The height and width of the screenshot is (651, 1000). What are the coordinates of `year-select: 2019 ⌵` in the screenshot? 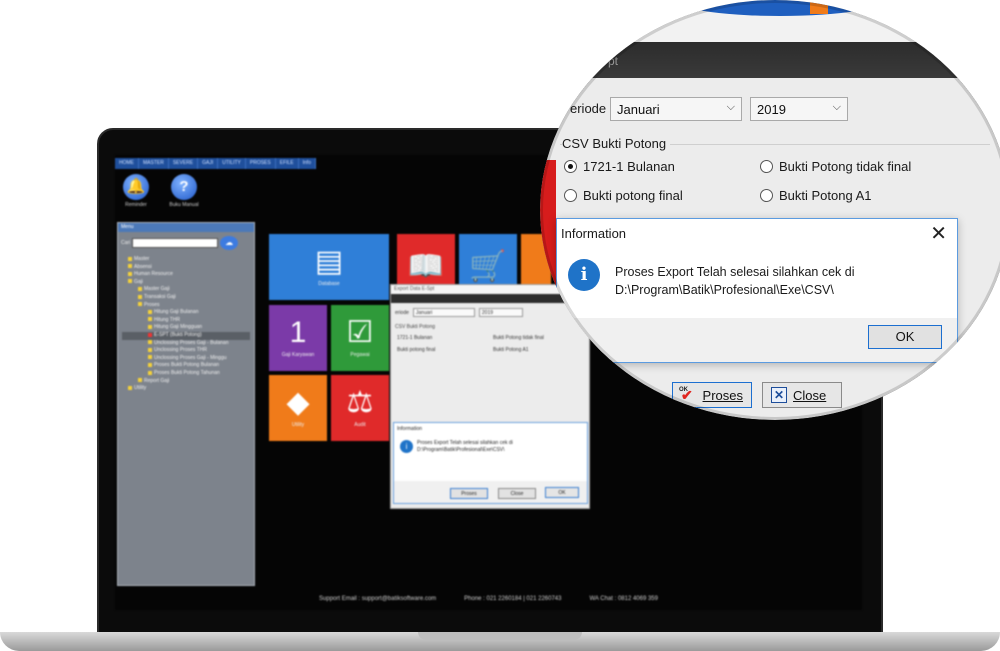 It's located at (799, 109).